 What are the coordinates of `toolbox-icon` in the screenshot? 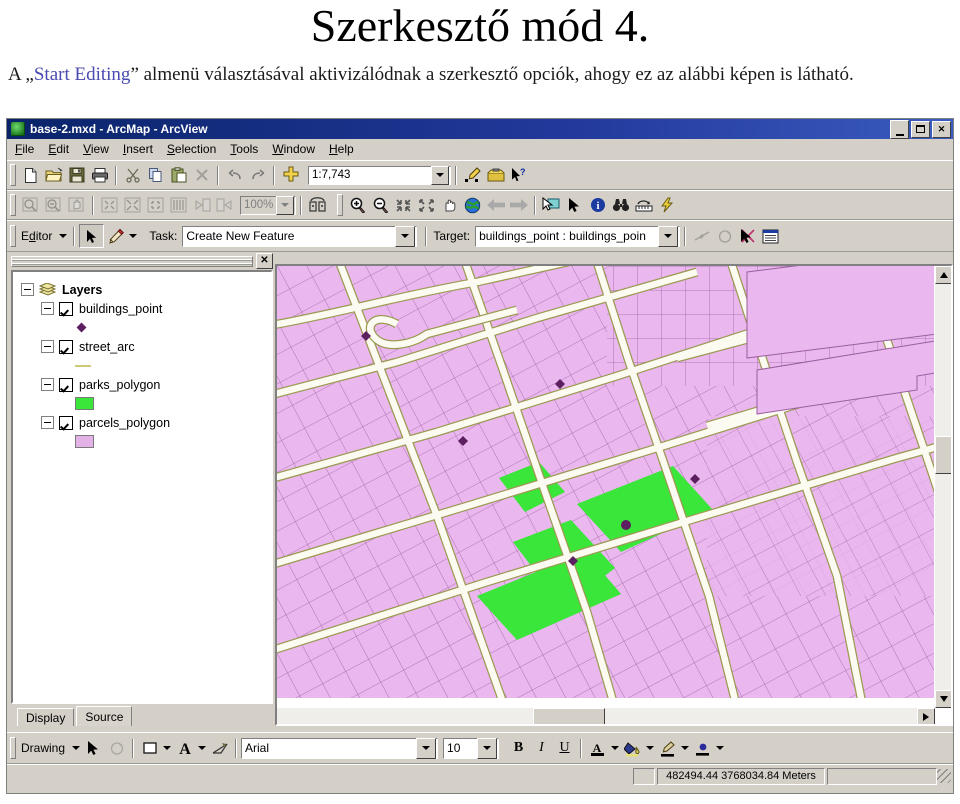 It's located at (495, 175).